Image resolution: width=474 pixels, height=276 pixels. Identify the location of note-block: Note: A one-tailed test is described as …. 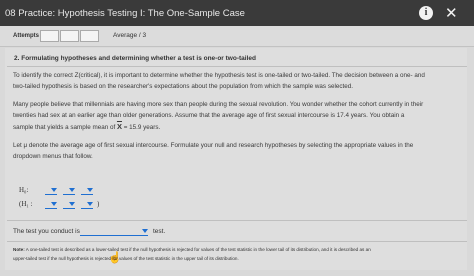
(241, 254).